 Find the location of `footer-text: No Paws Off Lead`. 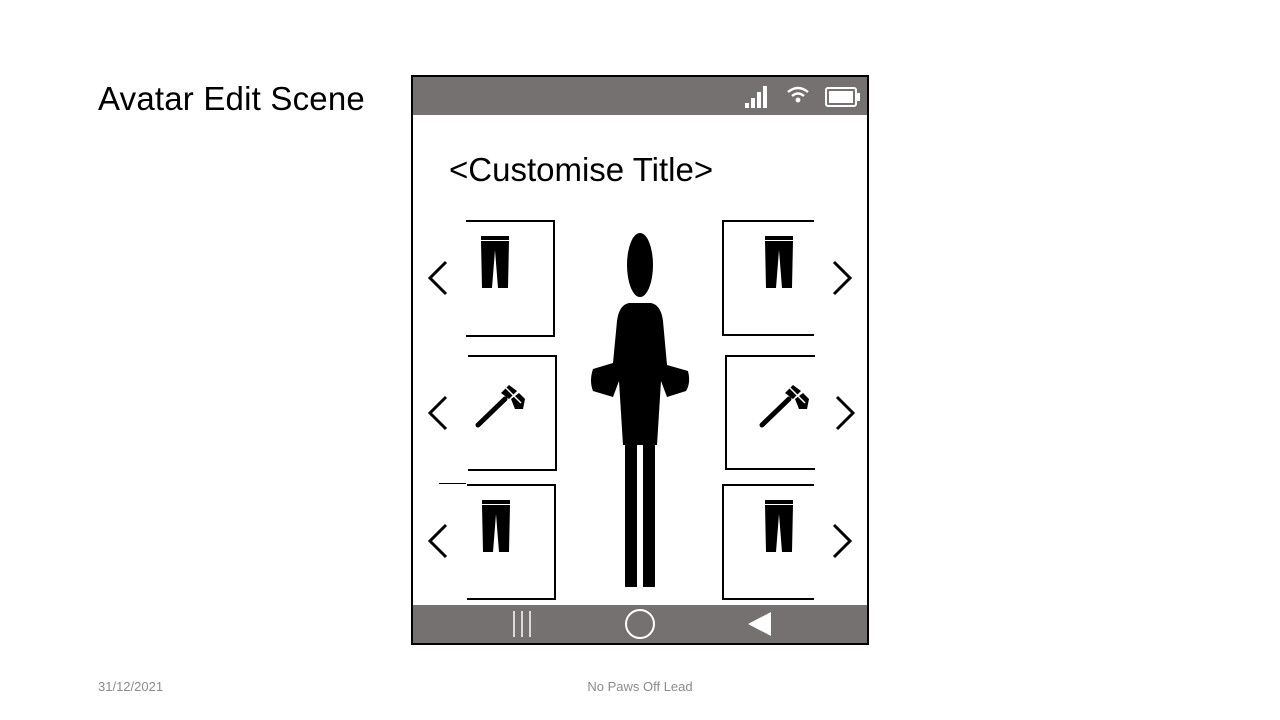

footer-text: No Paws Off Lead is located at coordinates (640, 686).